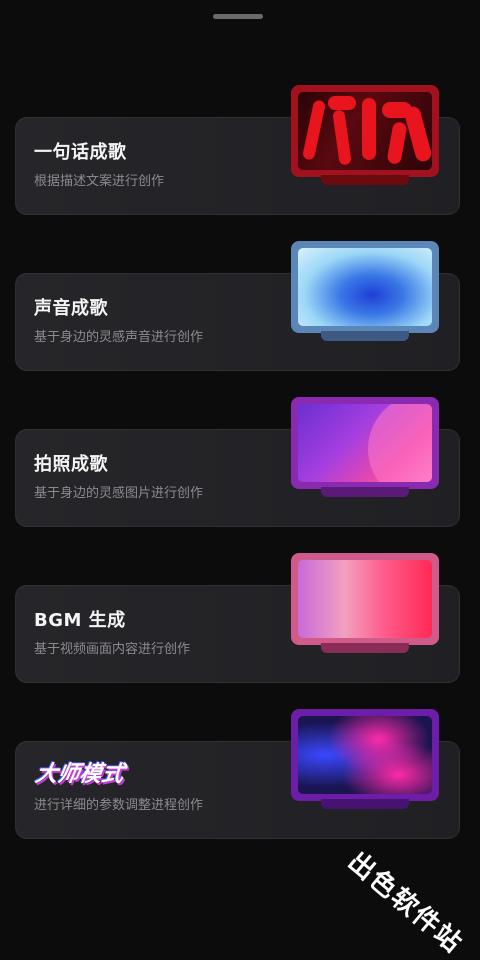 This screenshot has width=480, height=960. Describe the element at coordinates (79, 774) in the screenshot. I see `master-mode-logo: 大师模式` at that location.